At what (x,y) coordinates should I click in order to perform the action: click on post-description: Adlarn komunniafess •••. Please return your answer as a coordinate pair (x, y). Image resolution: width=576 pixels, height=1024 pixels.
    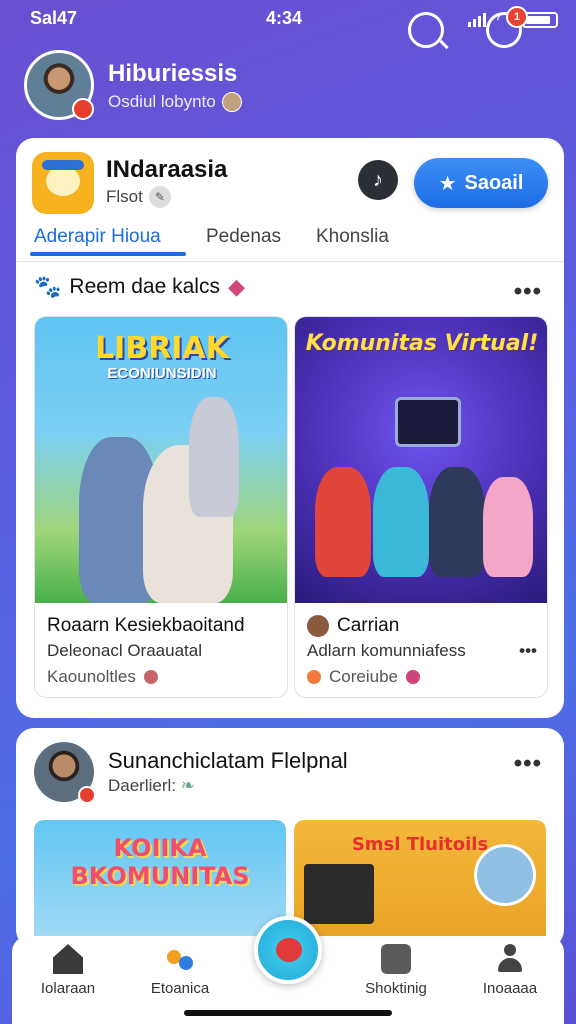
    Looking at the image, I should click on (422, 651).